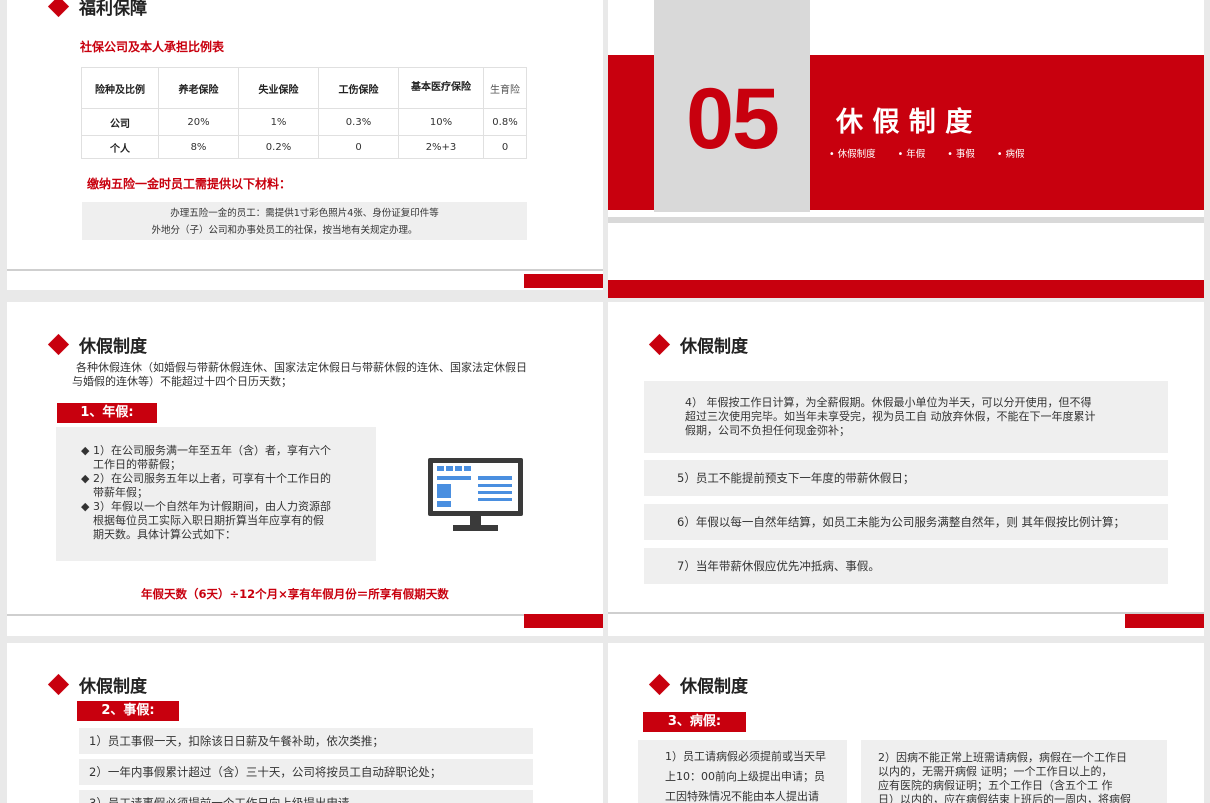 The height and width of the screenshot is (803, 1210). What do you see at coordinates (198, 88) in the screenshot?
I see `table-header-cell: 养老保险` at bounding box center [198, 88].